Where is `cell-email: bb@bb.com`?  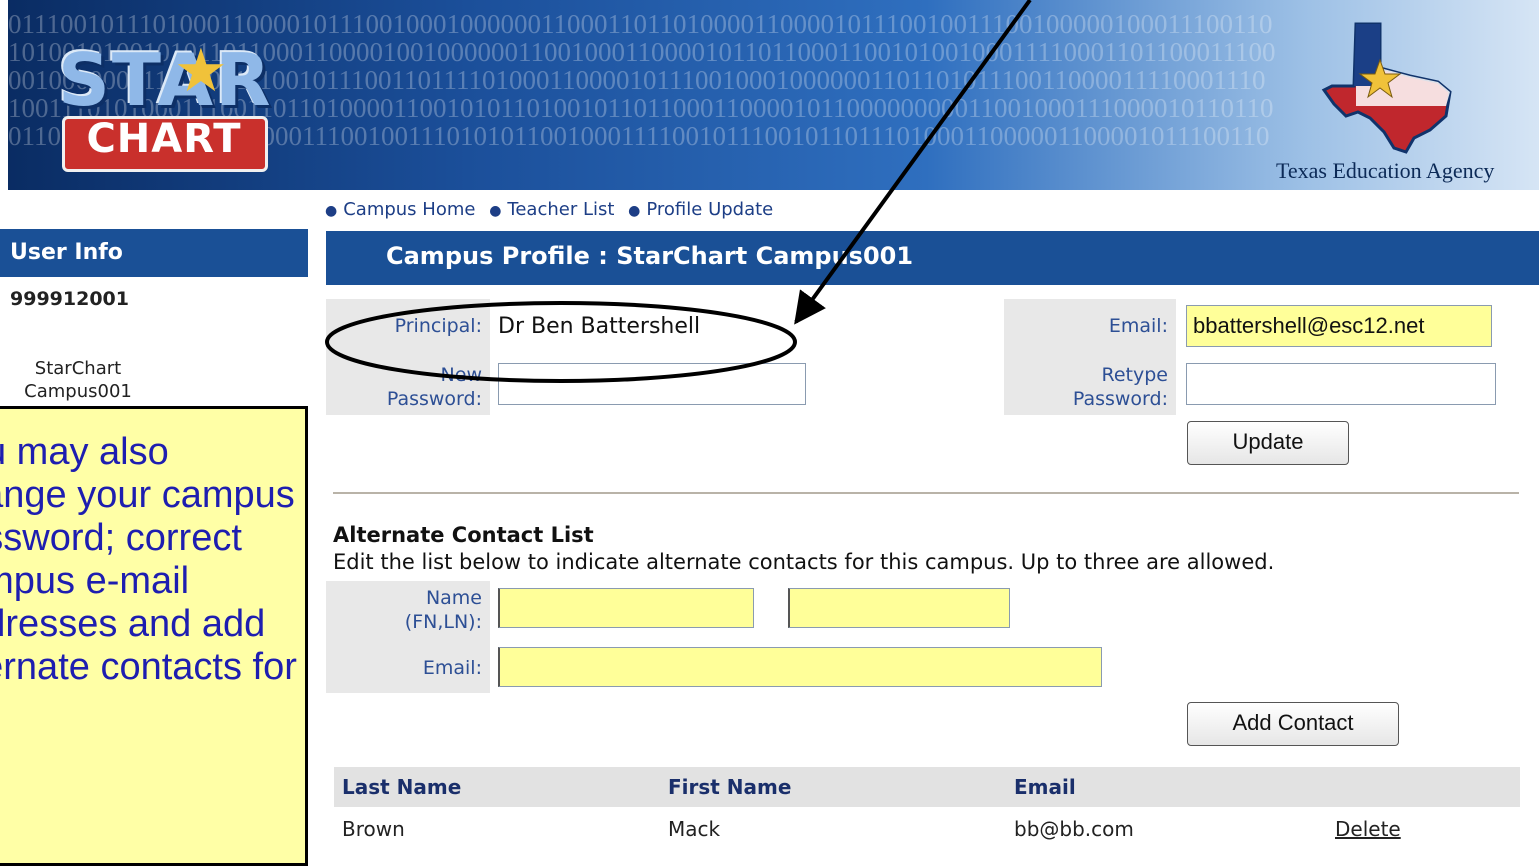 cell-email: bb@bb.com is located at coordinates (1074, 829).